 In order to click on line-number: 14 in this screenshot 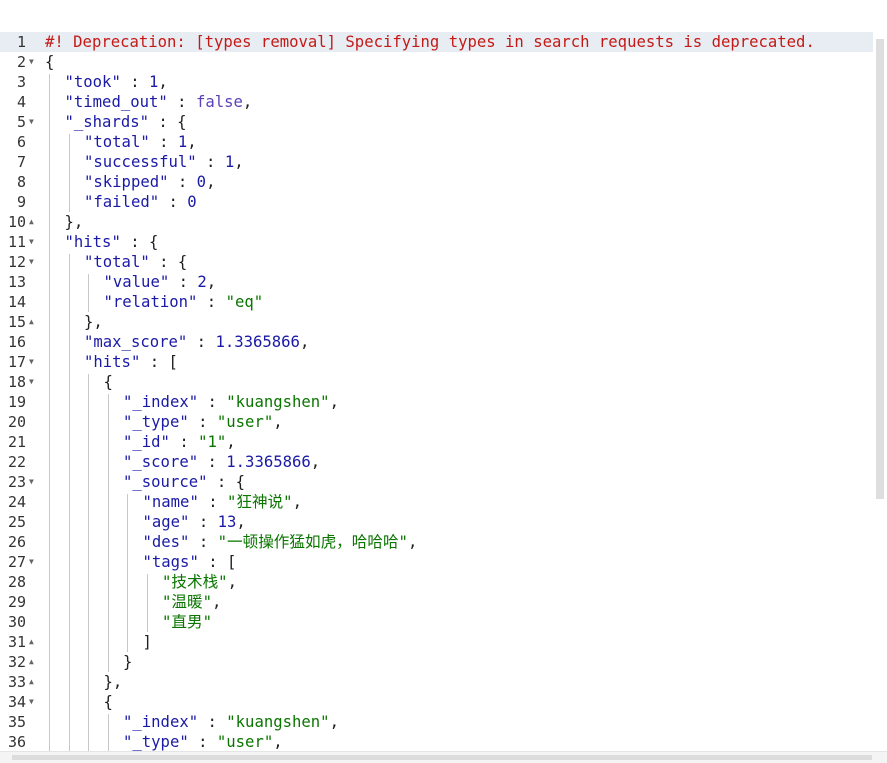, I will do `click(16, 302)`.